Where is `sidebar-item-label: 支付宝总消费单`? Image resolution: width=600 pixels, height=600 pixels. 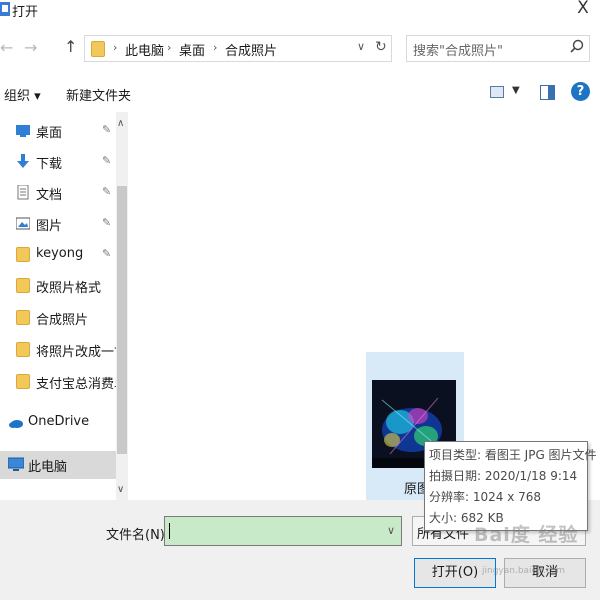
sidebar-item-label: 支付宝总消费单 is located at coordinates (76, 384).